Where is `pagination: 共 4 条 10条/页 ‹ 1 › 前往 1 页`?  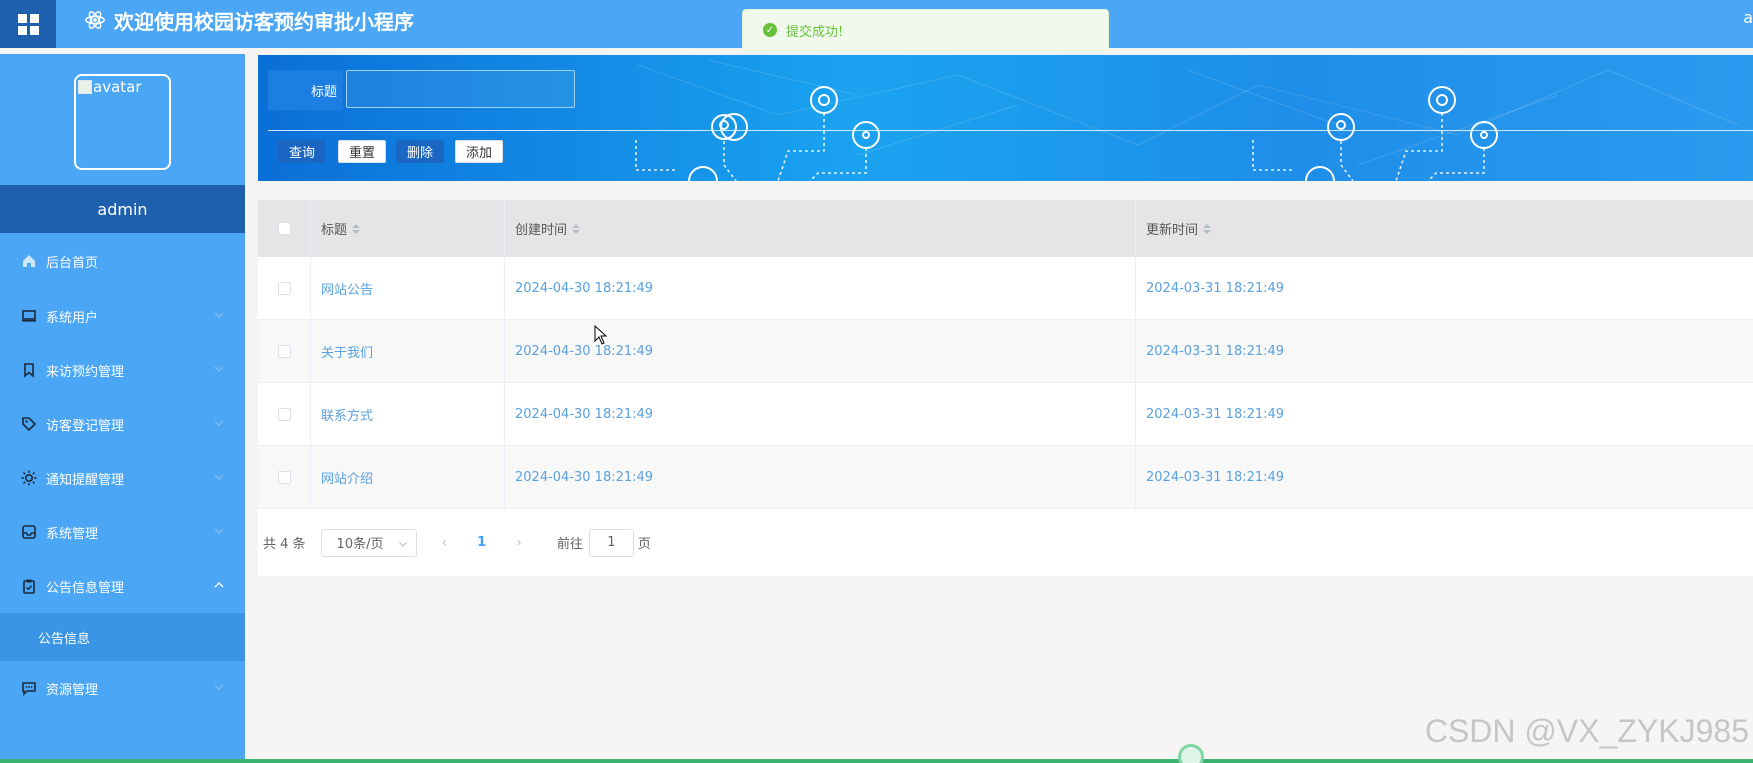
pagination: 共 4 条 10条/页 ‹ 1 › 前往 1 页 is located at coordinates (1005, 542).